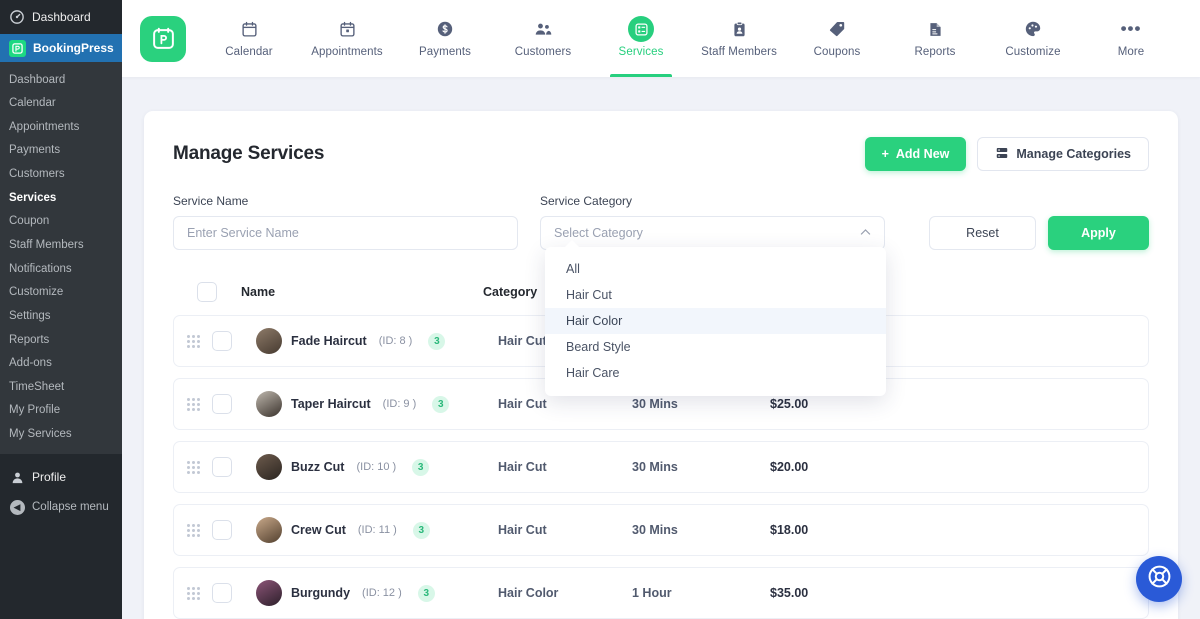 This screenshot has width=1200, height=619. What do you see at coordinates (61, 364) in the screenshot?
I see `sidebar-item-add-ons: Add-ons` at bounding box center [61, 364].